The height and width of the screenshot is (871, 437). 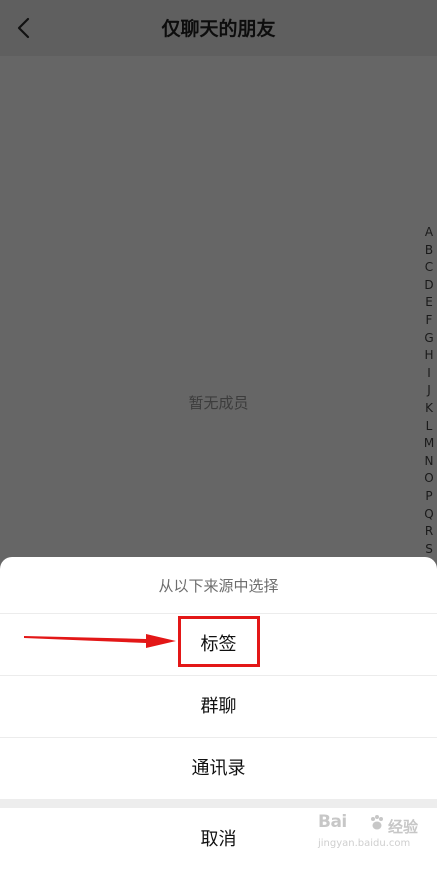 What do you see at coordinates (428, 532) in the screenshot?
I see `index-letter: R` at bounding box center [428, 532].